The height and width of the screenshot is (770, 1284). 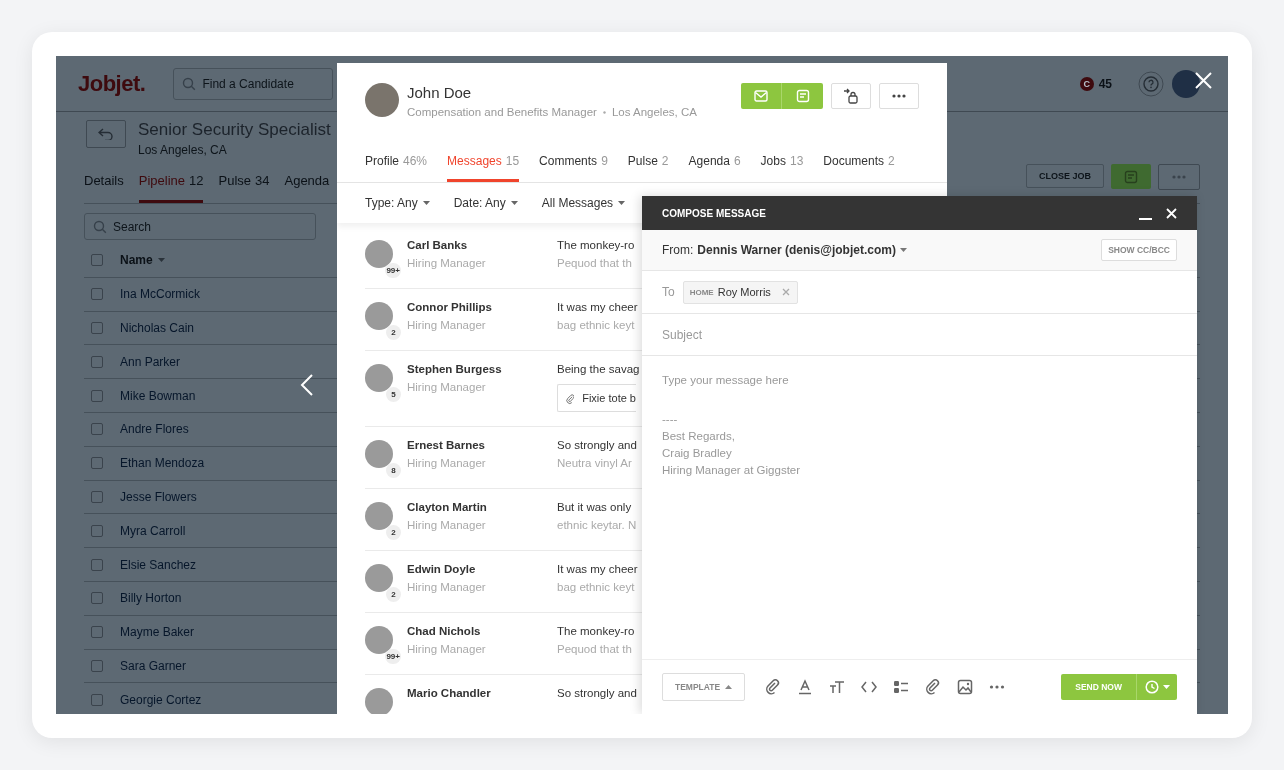 I want to click on search-field: Find a Candidate, so click(x=253, y=83).